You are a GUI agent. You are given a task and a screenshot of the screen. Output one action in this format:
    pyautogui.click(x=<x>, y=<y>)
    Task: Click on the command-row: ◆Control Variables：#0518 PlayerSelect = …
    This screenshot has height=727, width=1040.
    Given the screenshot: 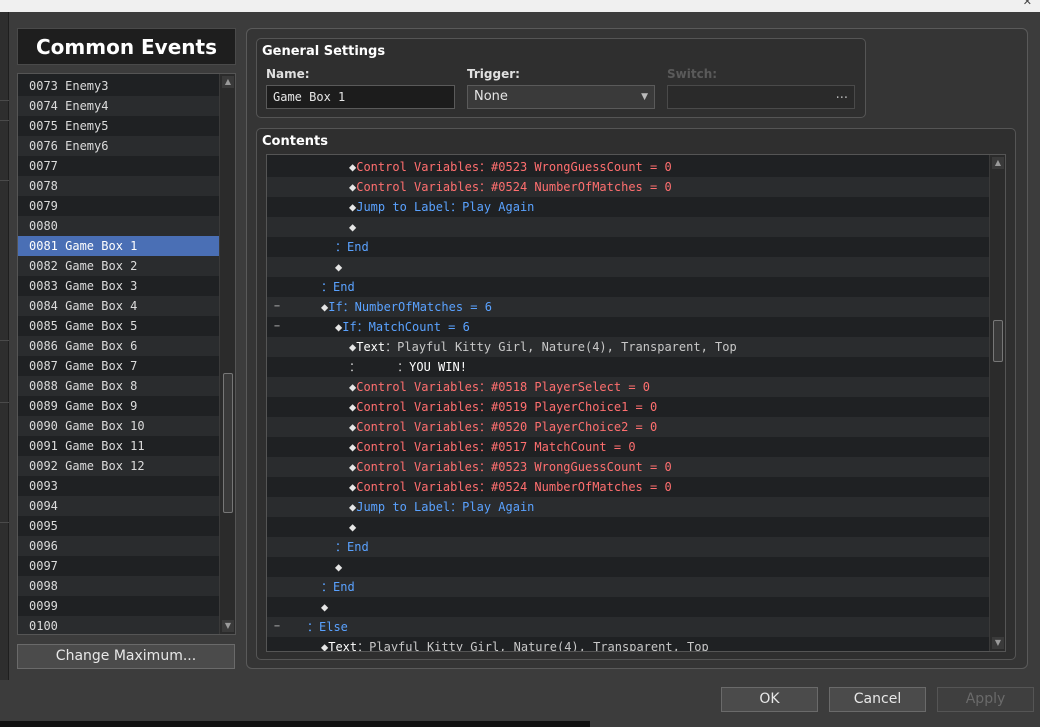 What is the action you would take?
    pyautogui.click(x=628, y=387)
    